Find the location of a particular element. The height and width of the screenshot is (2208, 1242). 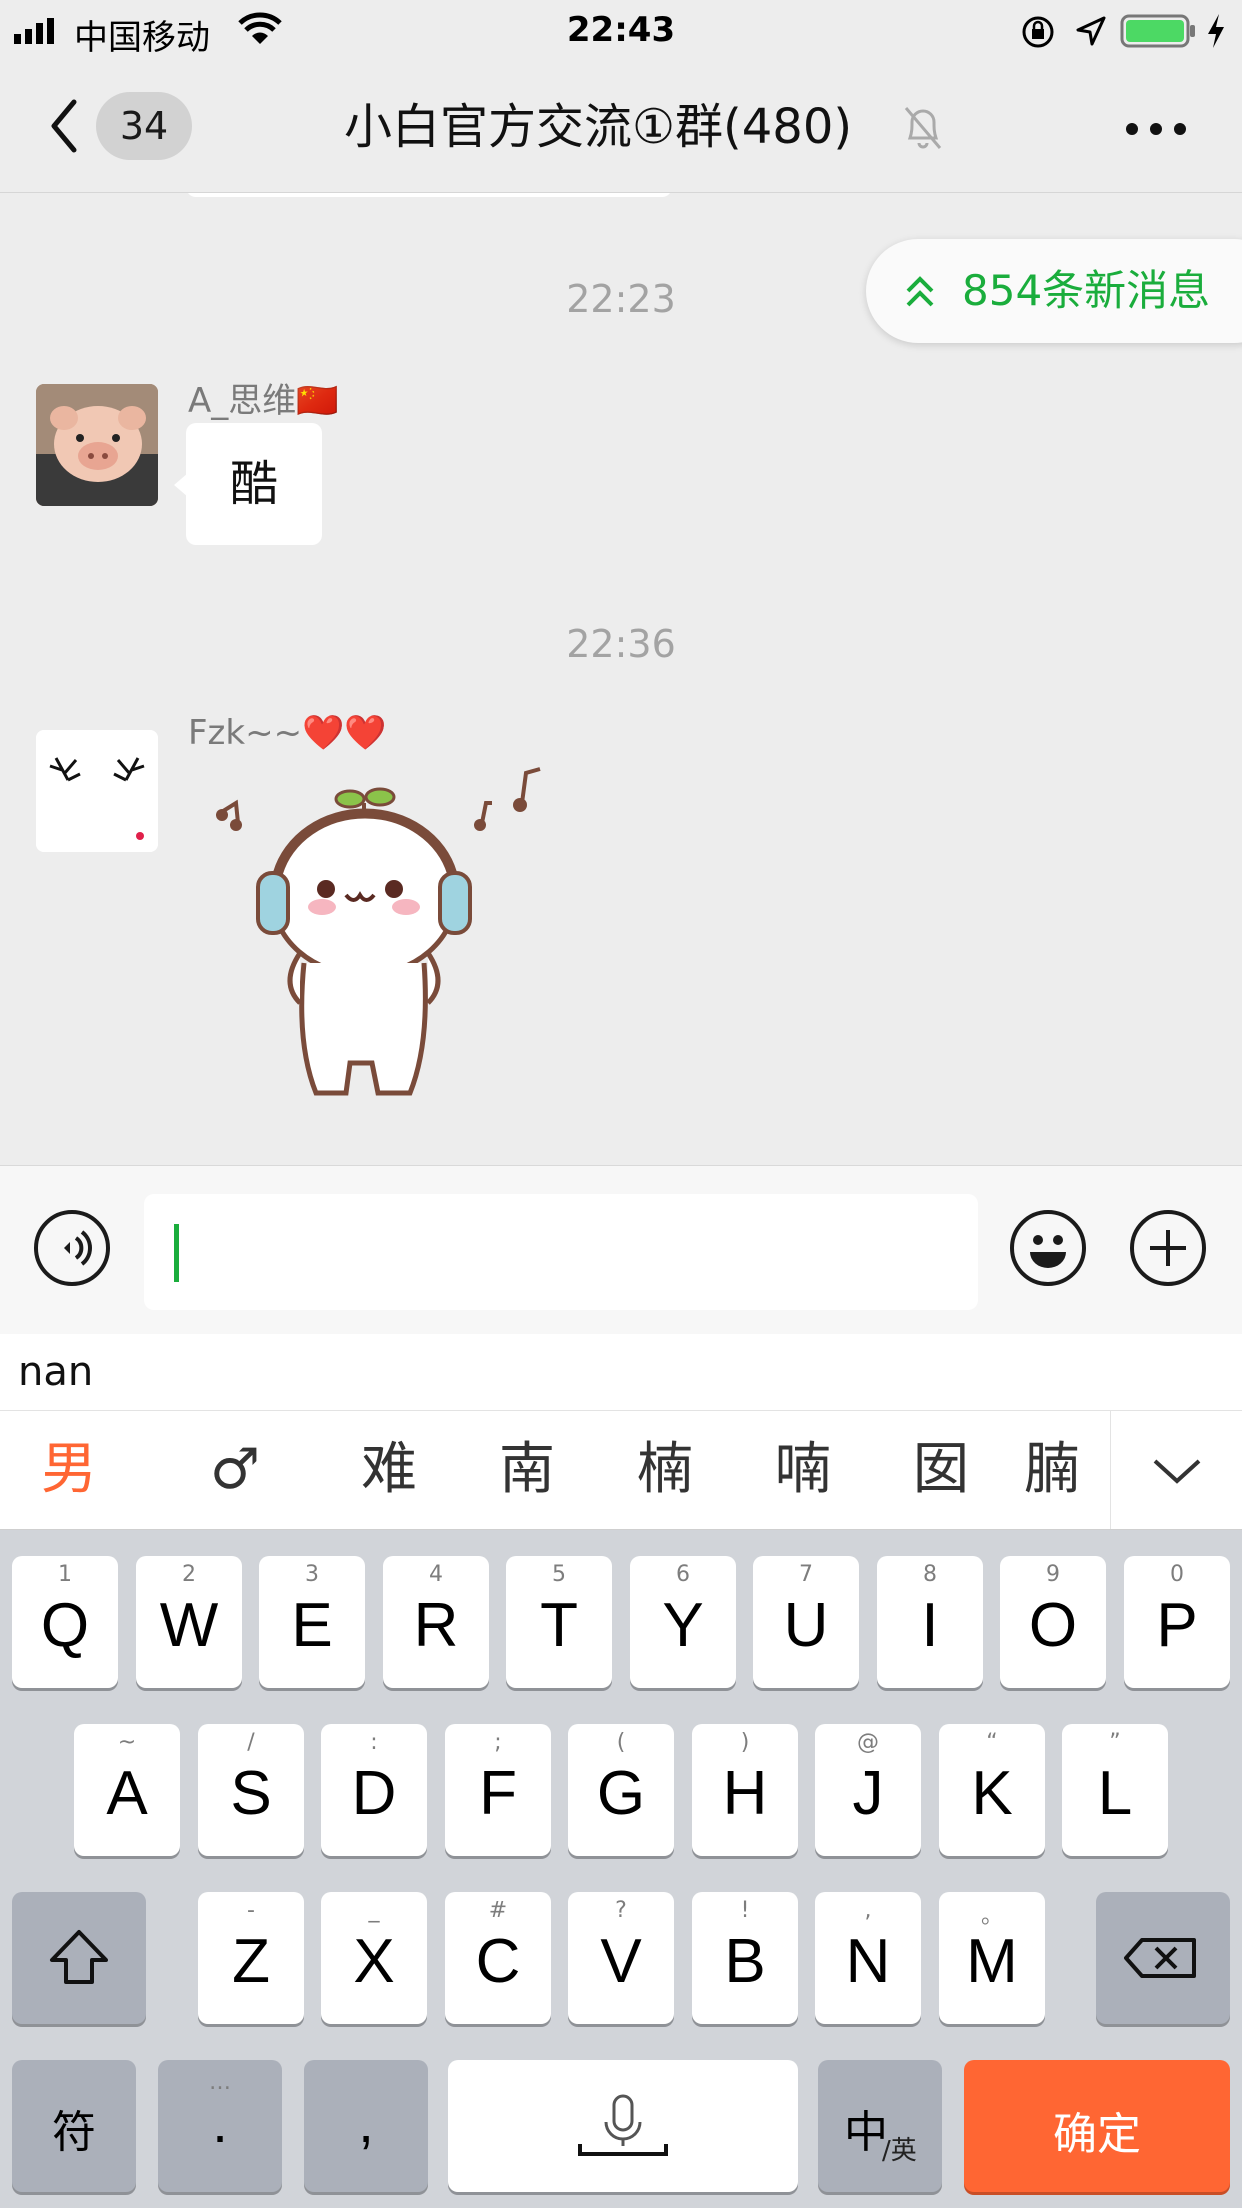

previous-message-bubble is located at coordinates (429, 195).